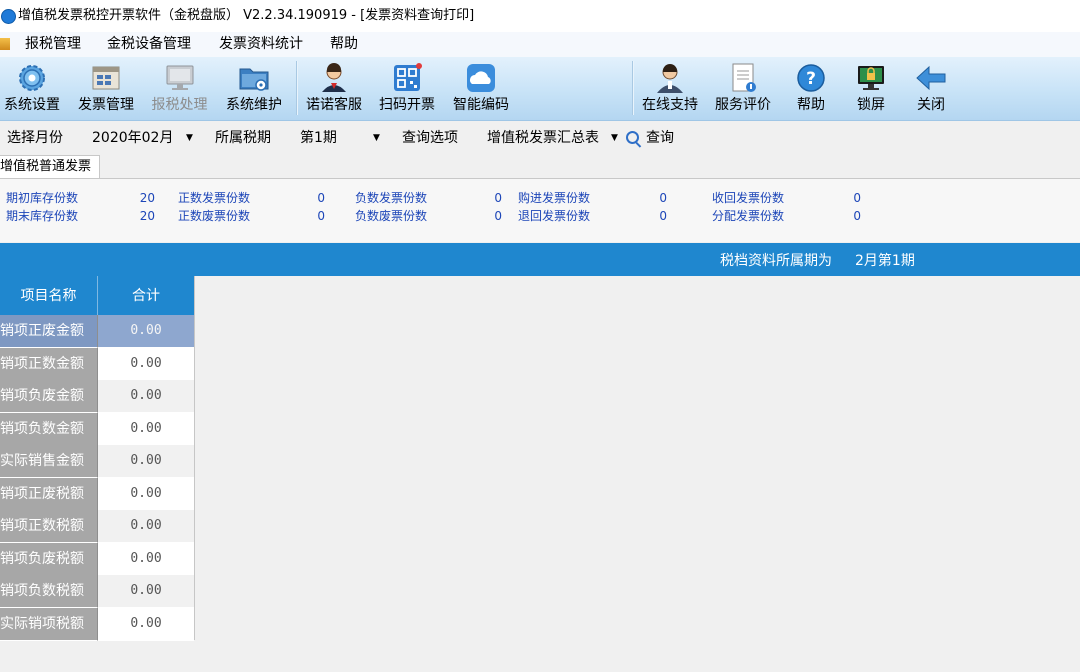 Image resolution: width=1080 pixels, height=672 pixels. I want to click on row-name-cell: 销项负废金额, so click(49, 396).